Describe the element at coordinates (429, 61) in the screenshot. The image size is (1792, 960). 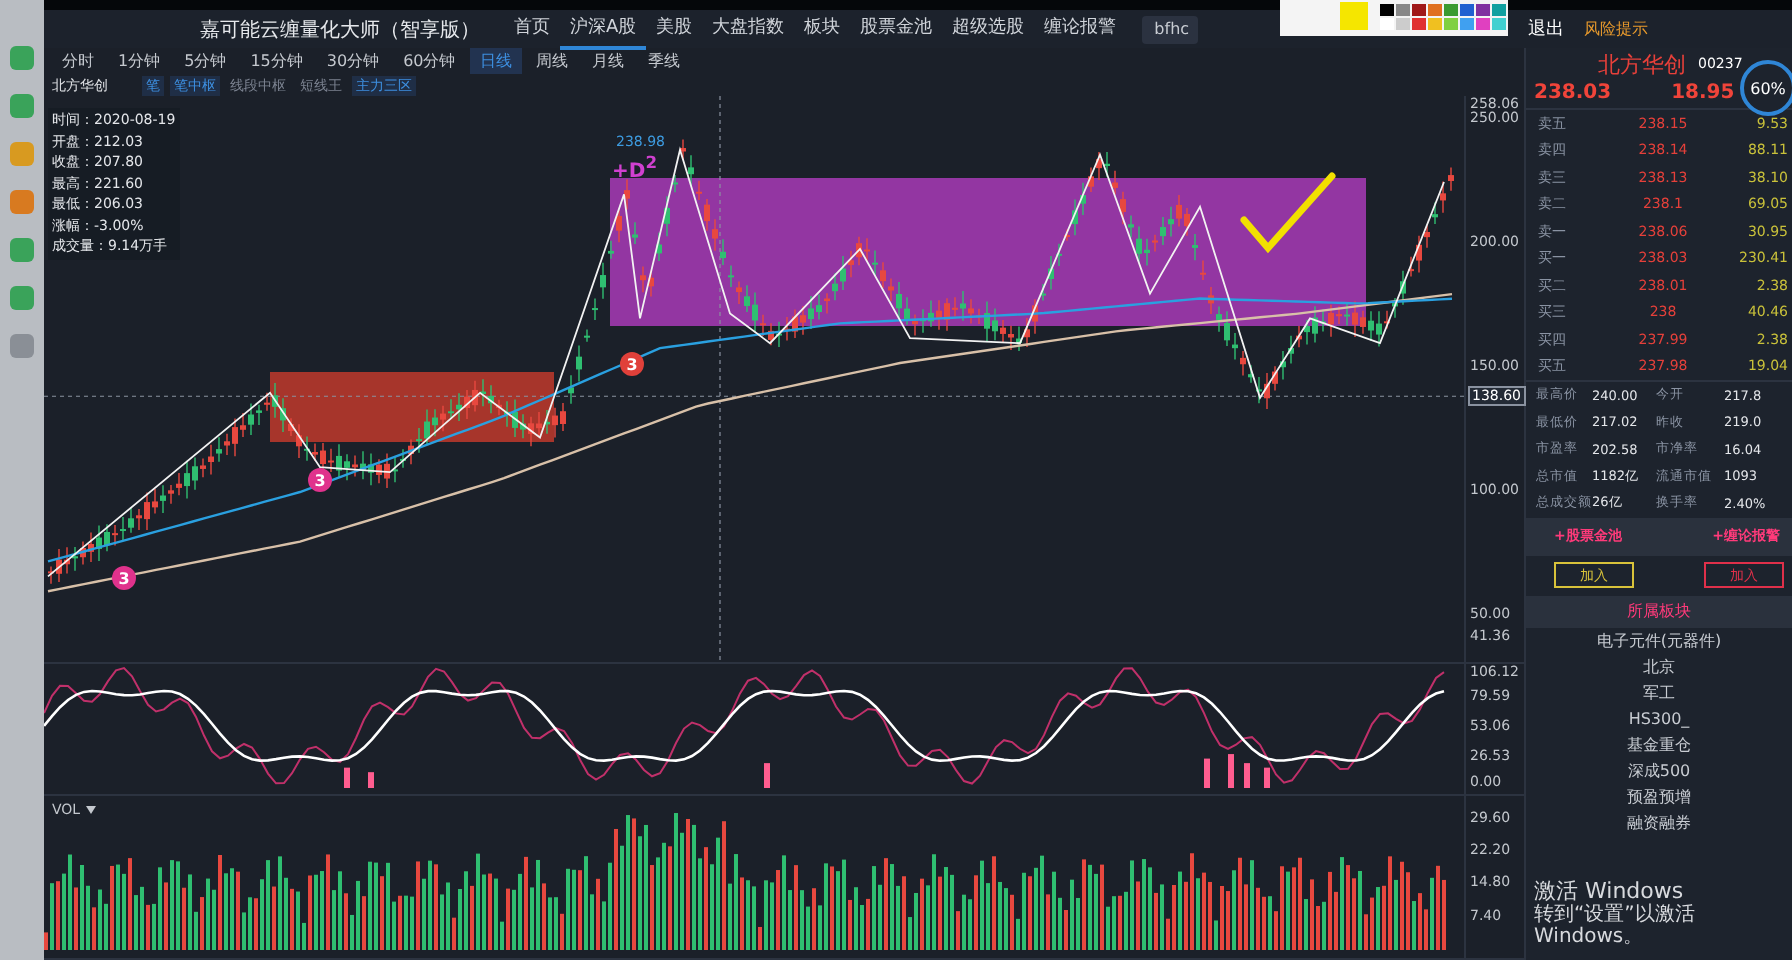
I see `period-tab: 60分钟` at that location.